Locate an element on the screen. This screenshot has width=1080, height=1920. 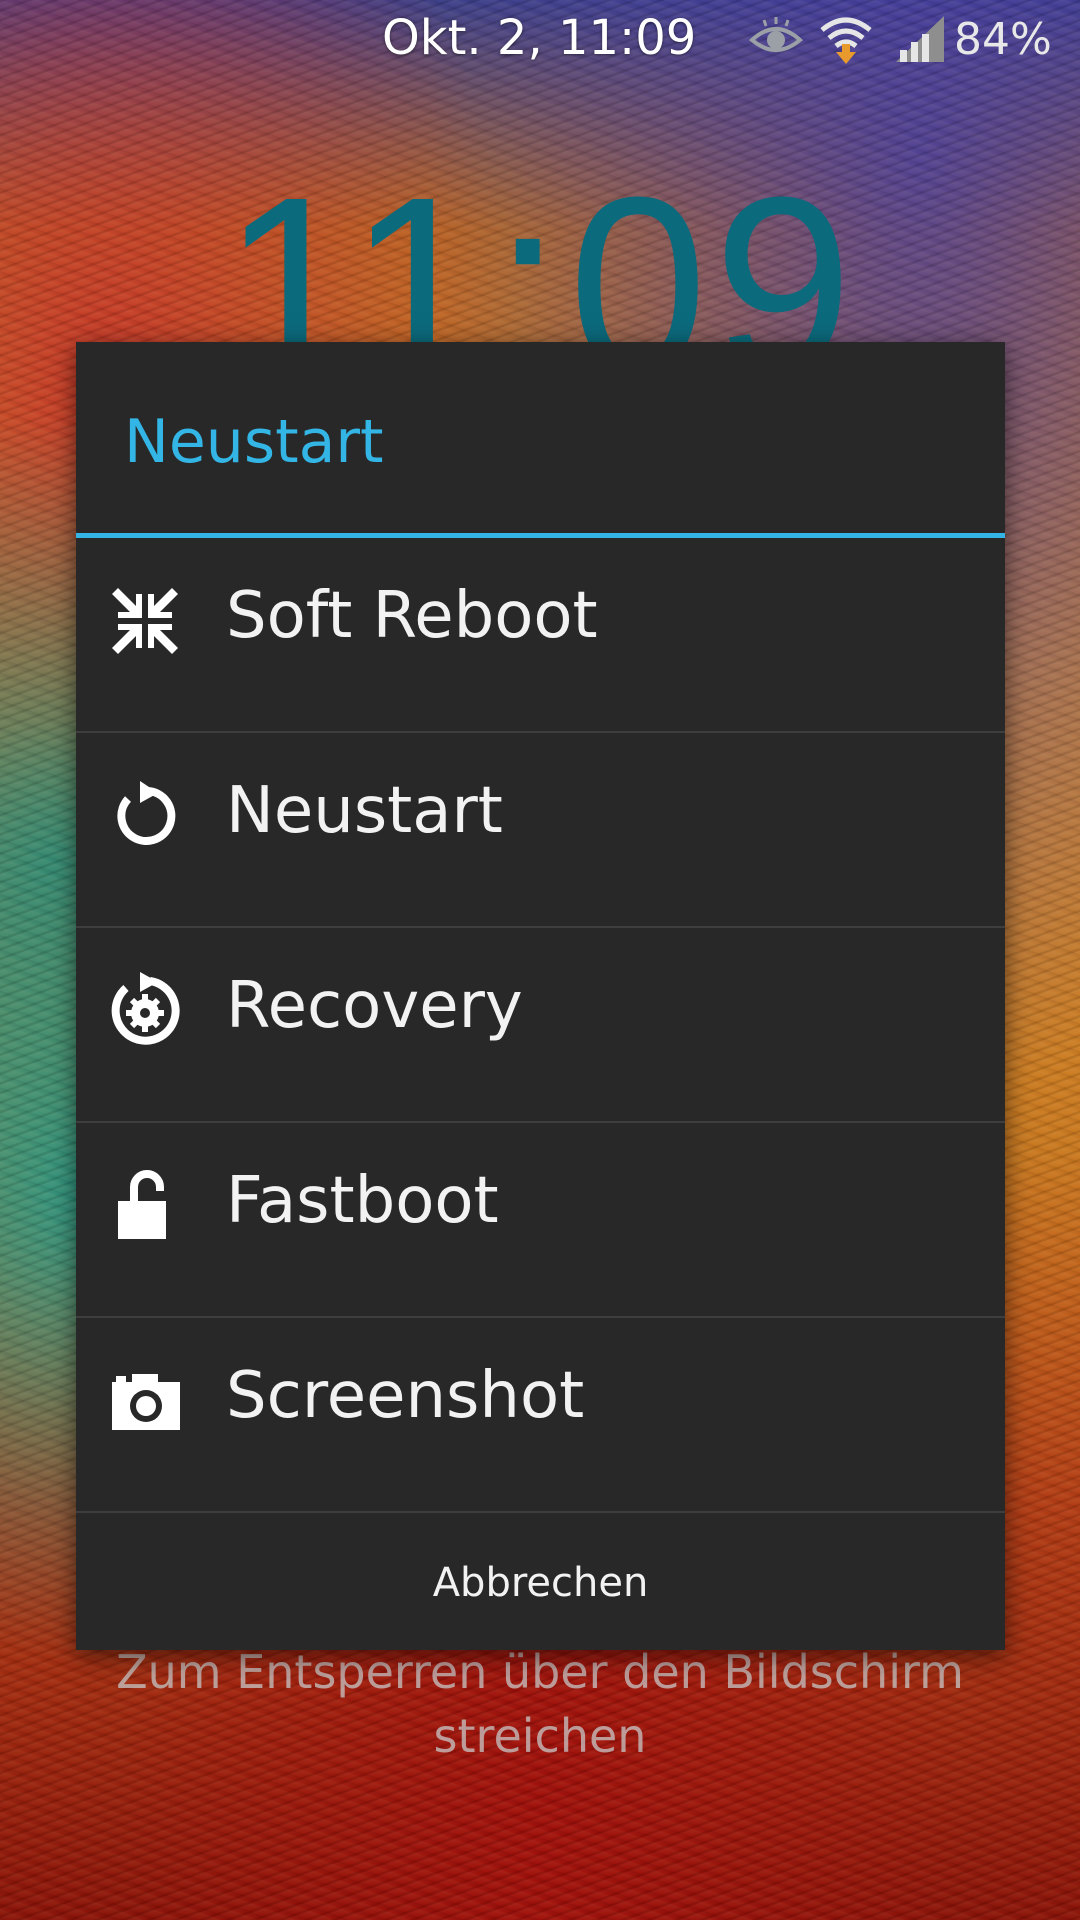
menu-item-restart: Neustart is located at coordinates (540, 830).